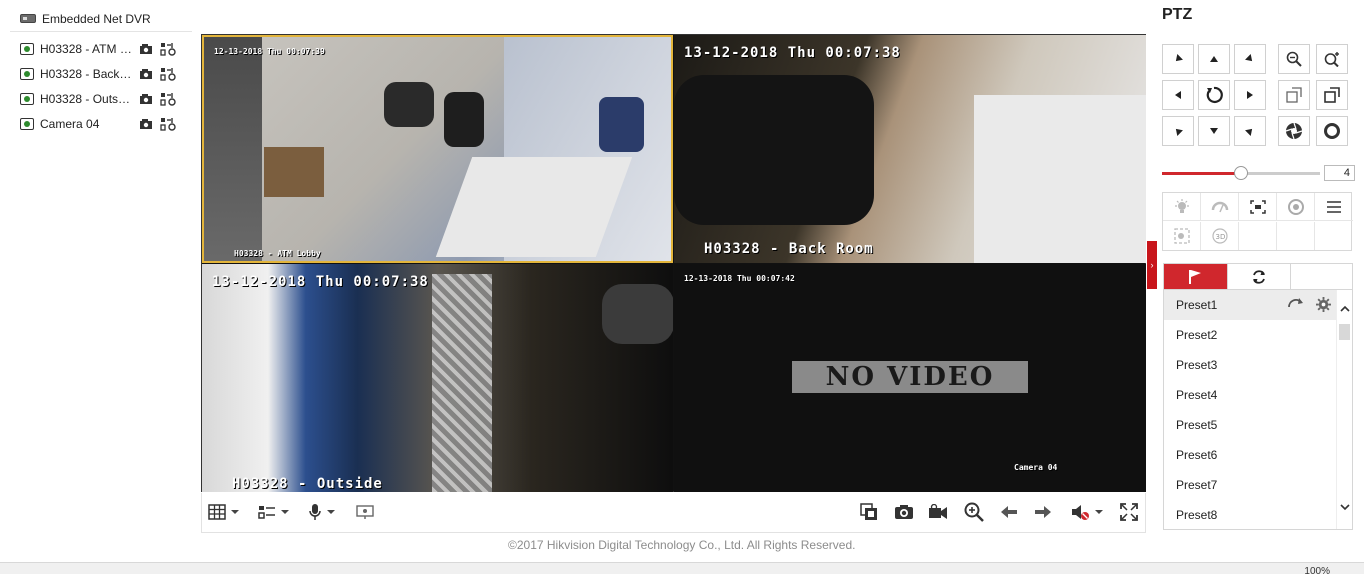 The height and width of the screenshot is (574, 1364). I want to click on video-tile-3: 13-12-2018 Thu 00:07:38 H03328 - Outside, so click(437, 378).